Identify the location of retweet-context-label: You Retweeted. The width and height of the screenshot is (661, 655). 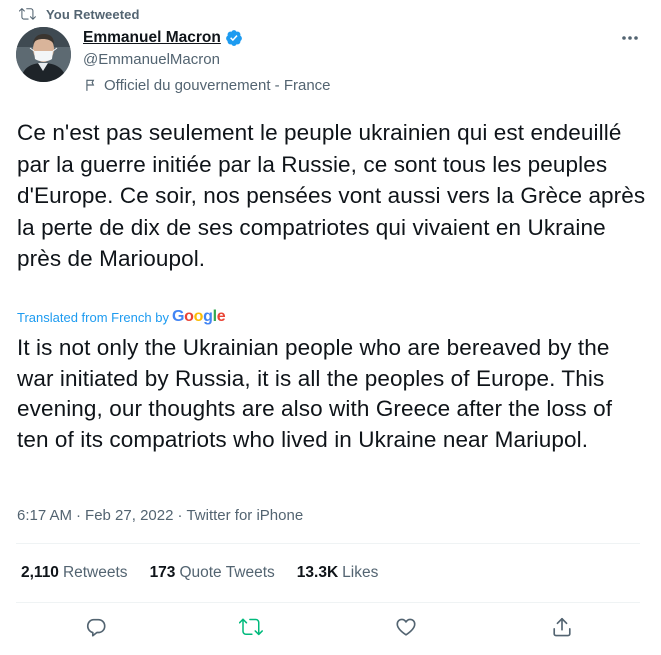
(93, 14).